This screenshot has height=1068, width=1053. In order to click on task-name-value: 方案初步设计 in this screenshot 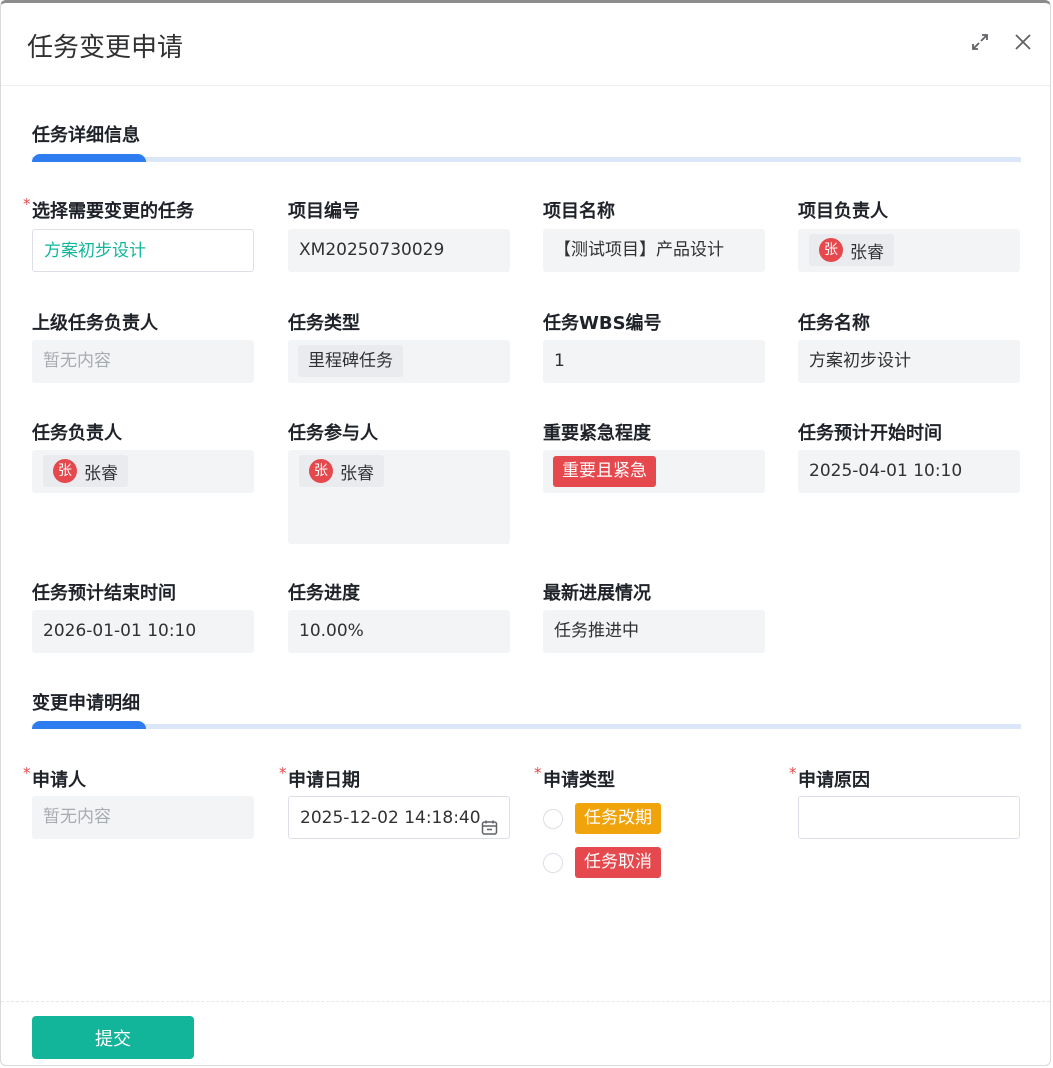, I will do `click(909, 361)`.